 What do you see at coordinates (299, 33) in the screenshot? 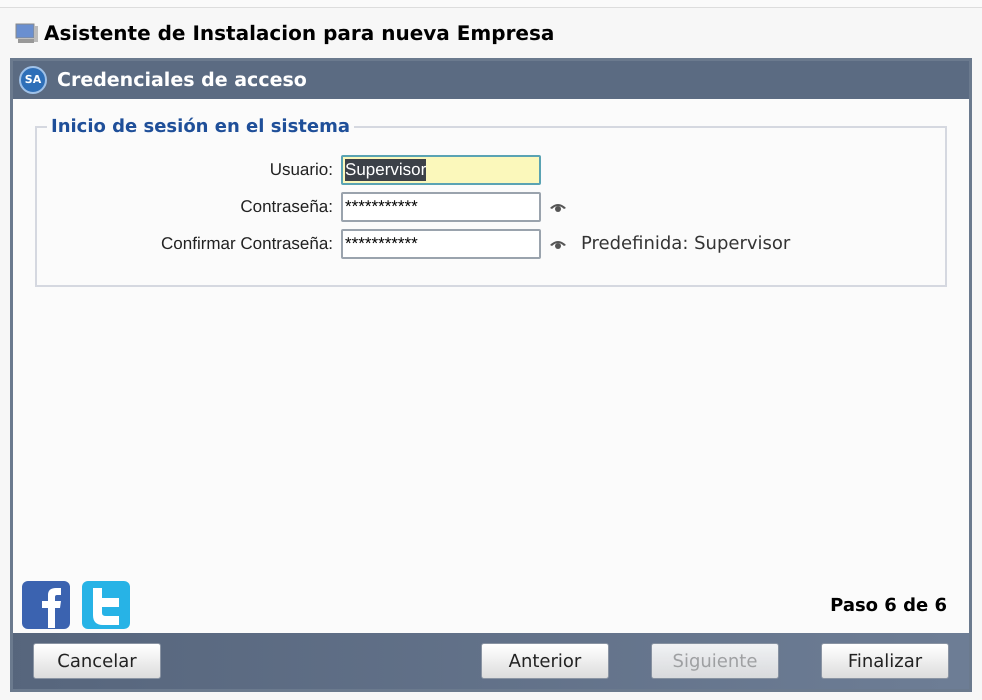
I see `window-title: Asistente de Instalacion para nueva Empresa` at bounding box center [299, 33].